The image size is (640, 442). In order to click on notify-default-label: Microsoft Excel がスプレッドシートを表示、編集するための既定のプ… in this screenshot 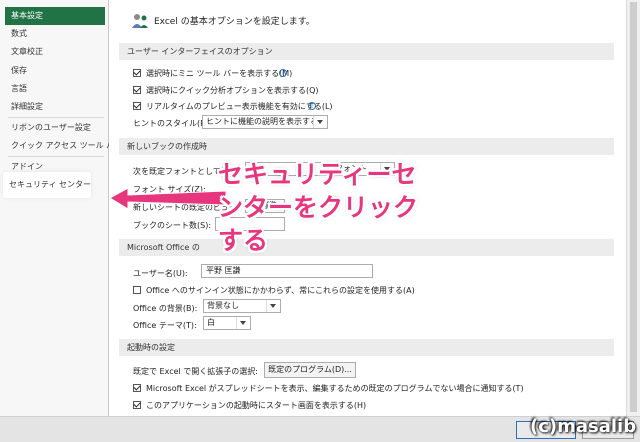, I will do `click(335, 388)`.